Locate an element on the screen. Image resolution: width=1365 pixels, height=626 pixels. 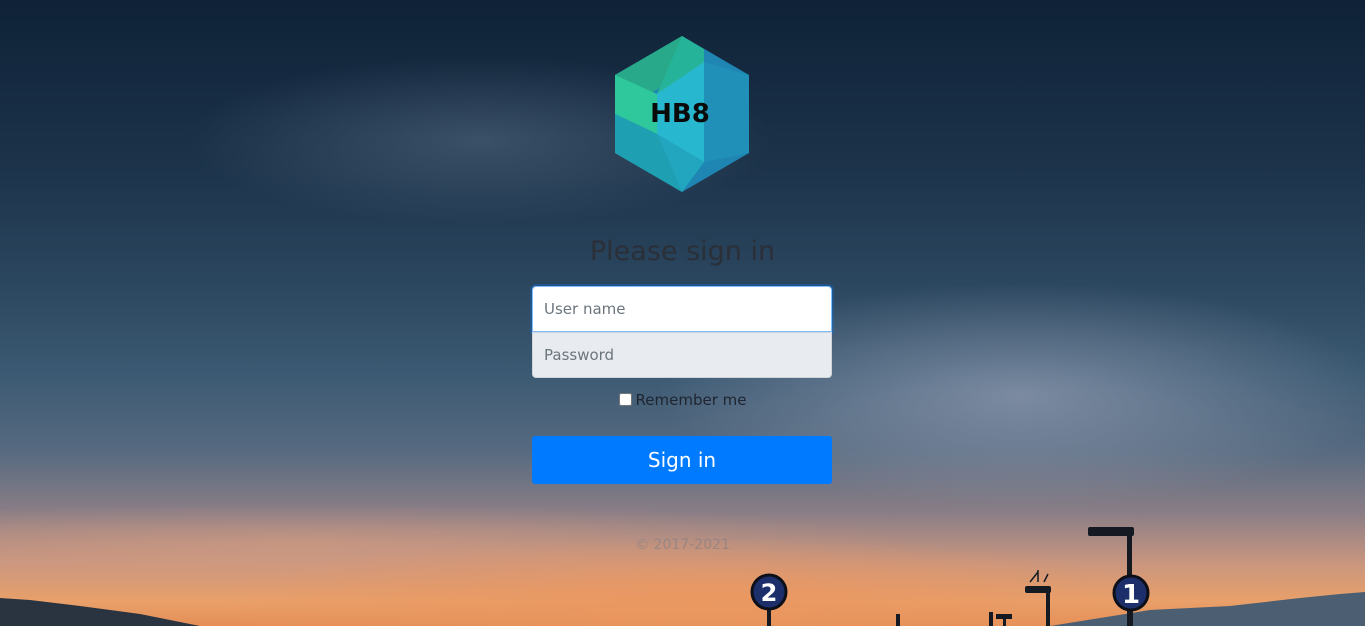
copyright-text: © 2017-2021 is located at coordinates (682, 545).